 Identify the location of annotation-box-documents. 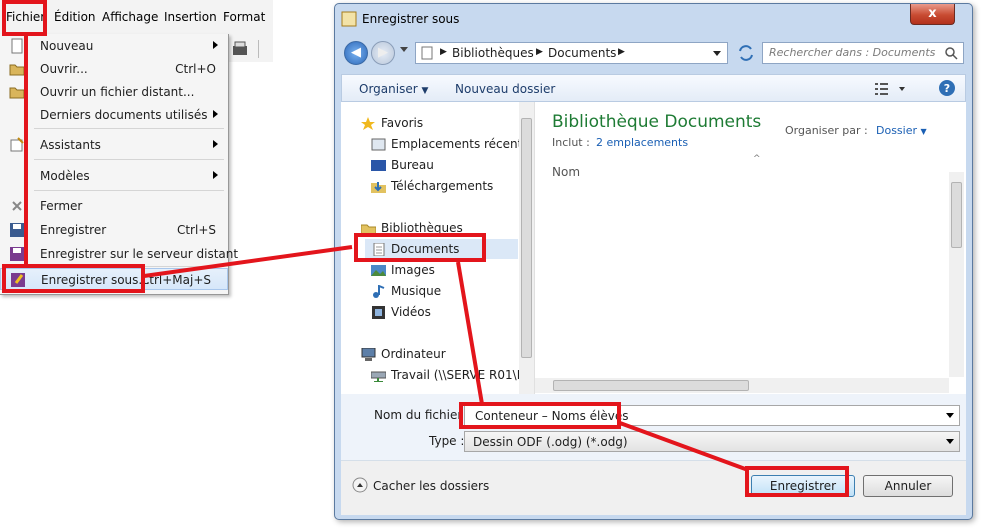
(420, 247).